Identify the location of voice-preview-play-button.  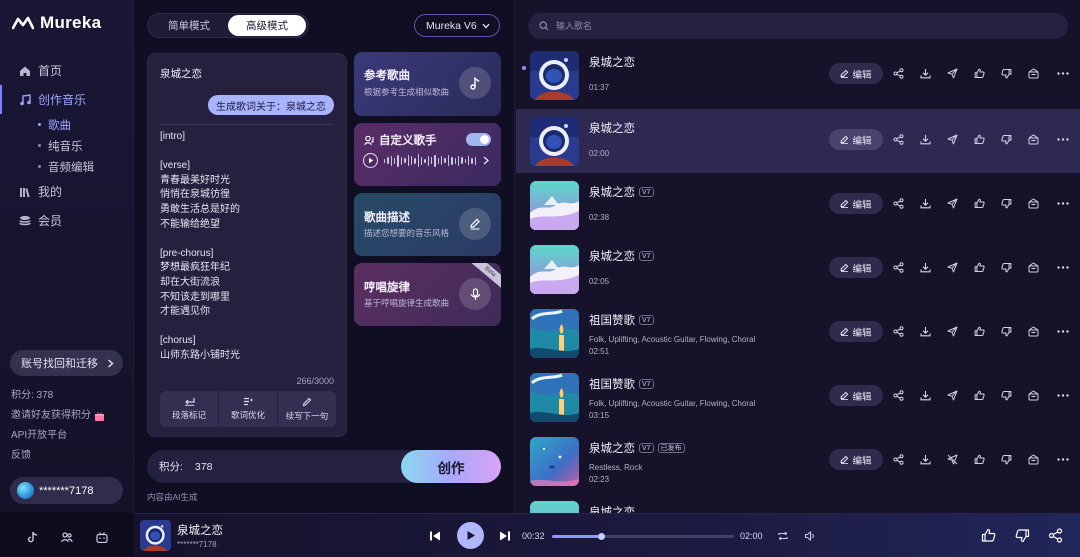
(370, 160).